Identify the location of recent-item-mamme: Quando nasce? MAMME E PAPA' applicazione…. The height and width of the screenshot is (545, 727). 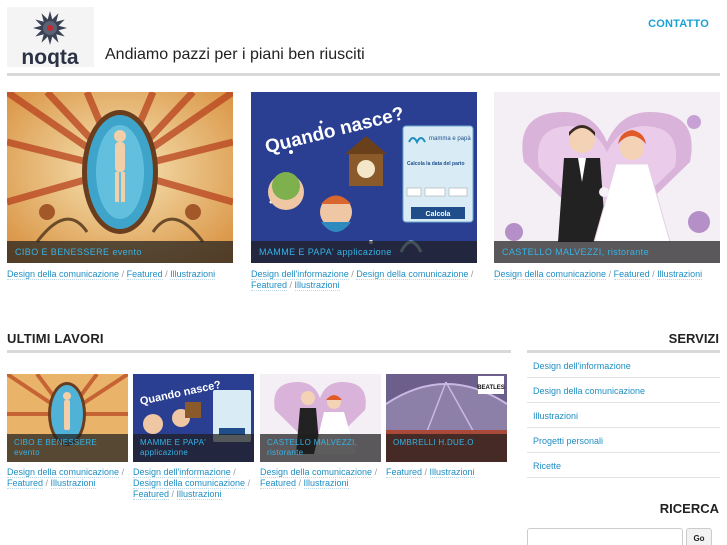
(193, 437).